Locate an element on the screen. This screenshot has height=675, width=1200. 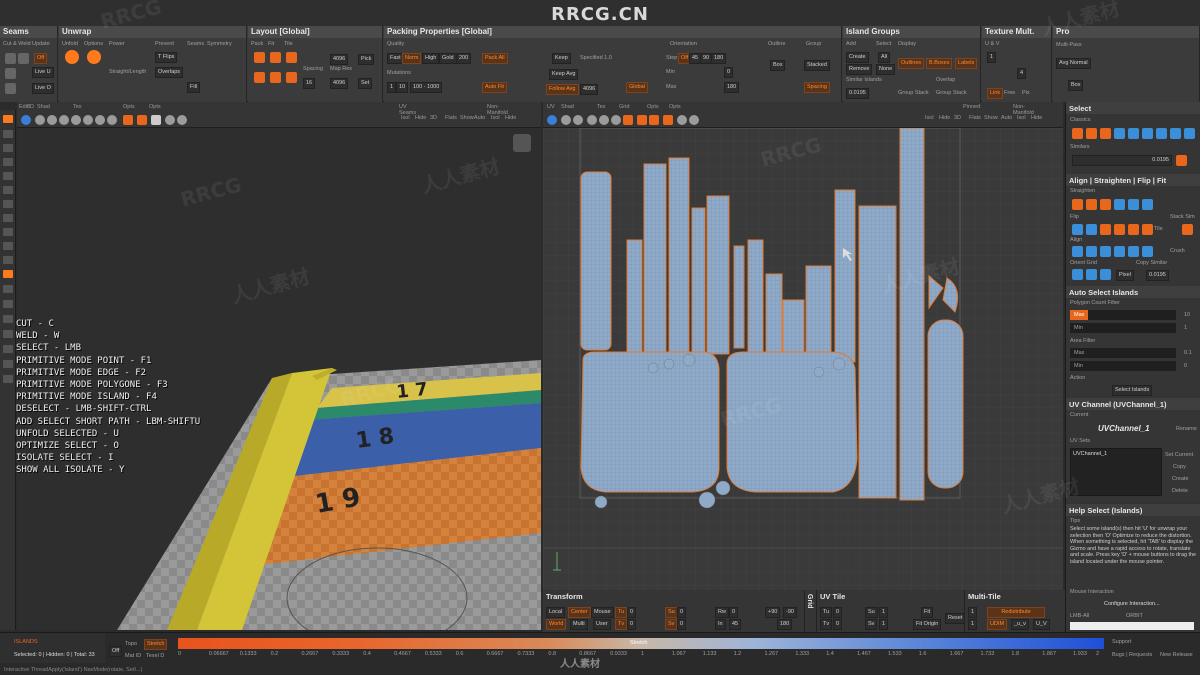
deselect-icon is located at coordinates (1077, 133).